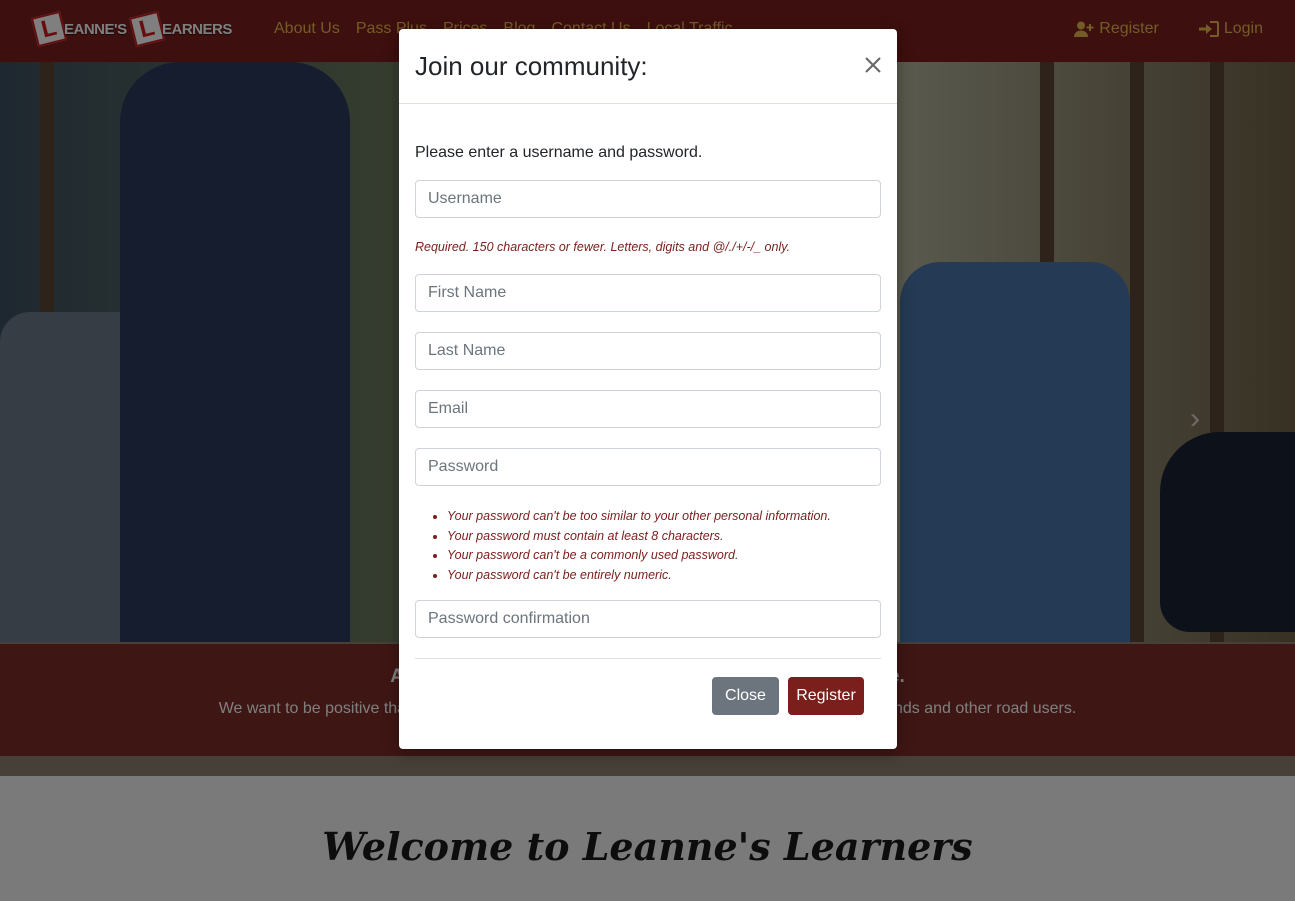 The height and width of the screenshot is (901, 1295). Describe the element at coordinates (745, 696) in the screenshot. I see `close-button: Close` at that location.